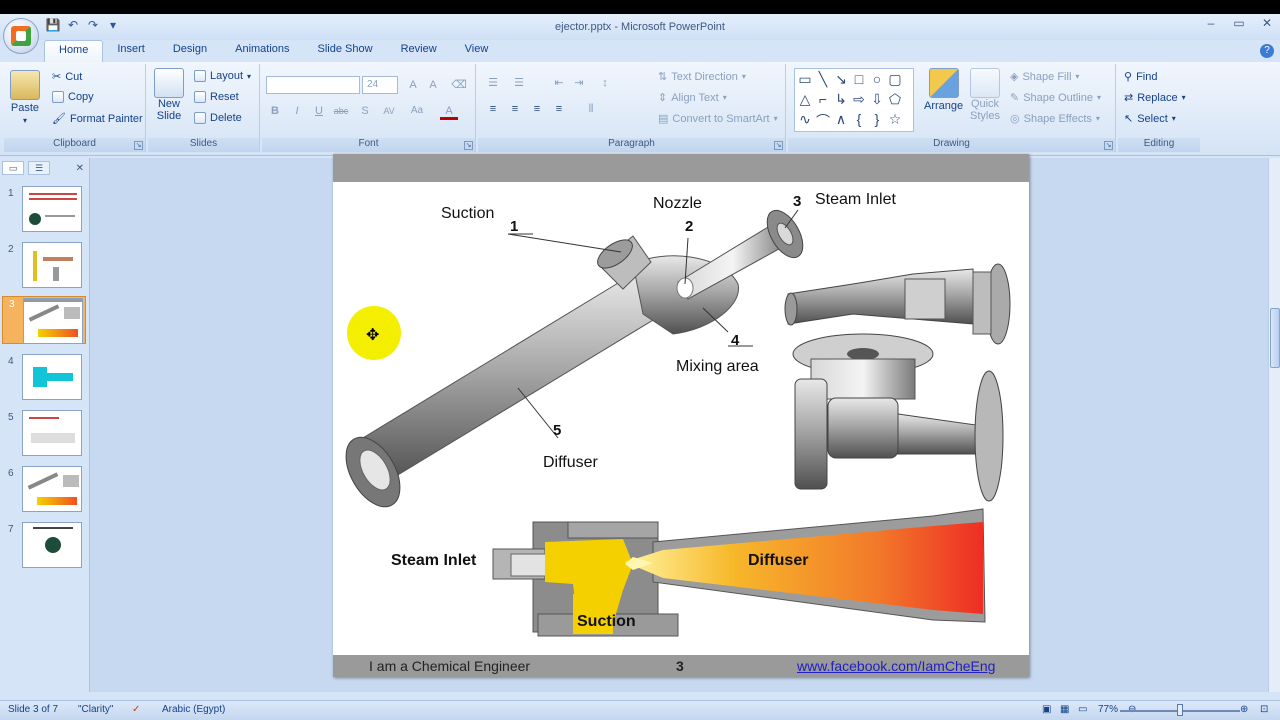 This screenshot has height=720, width=1280. I want to click on font-launcher-icon: ↘, so click(468, 145).